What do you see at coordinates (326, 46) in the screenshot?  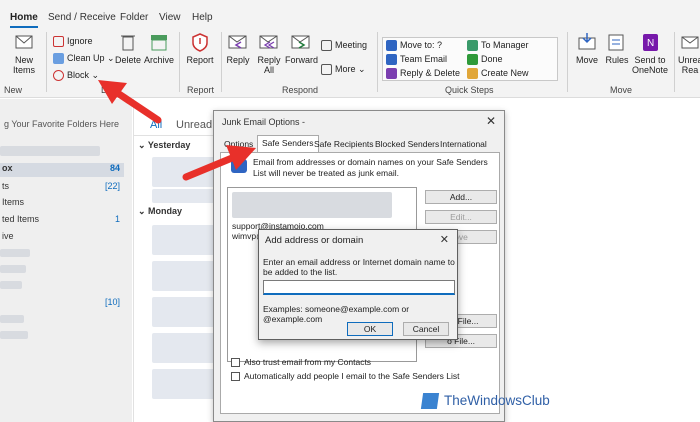 I see `meeting-icon` at bounding box center [326, 46].